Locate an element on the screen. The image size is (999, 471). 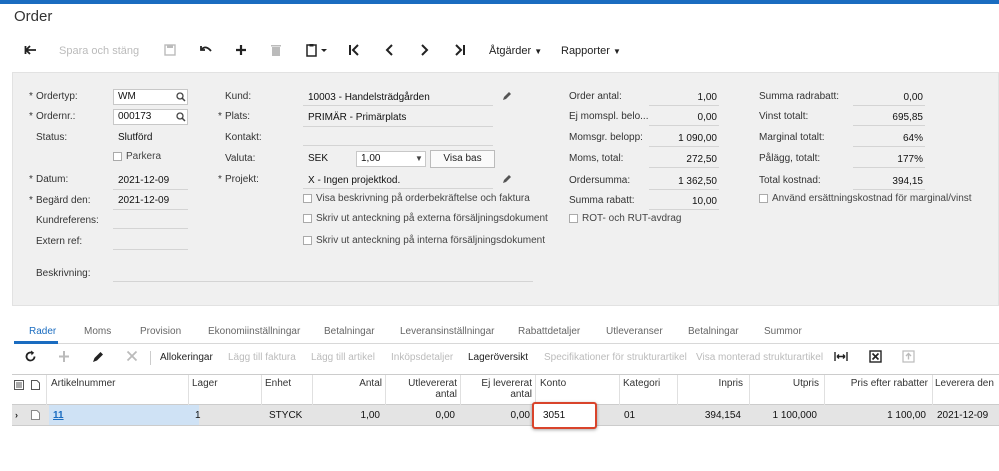
item-nr-link: 11 is located at coordinates (58, 415).